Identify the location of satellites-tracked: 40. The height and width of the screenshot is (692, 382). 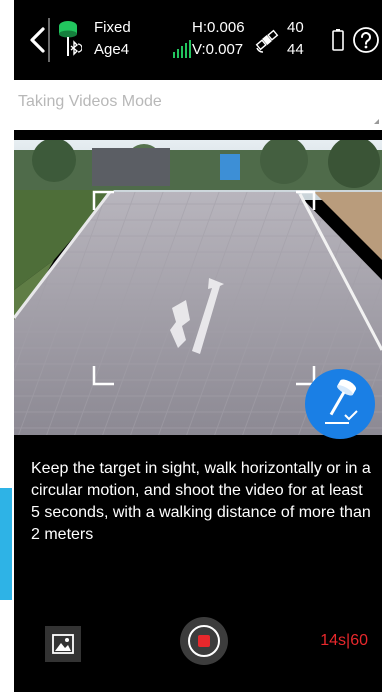
(295, 27).